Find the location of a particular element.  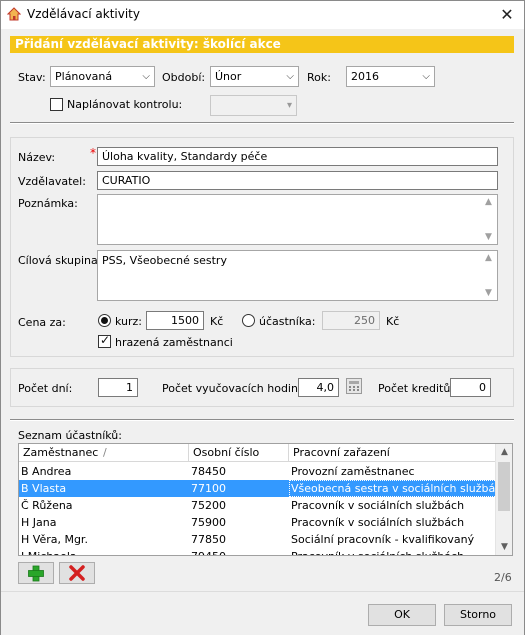

table-cell: H Jana is located at coordinates (39, 522).